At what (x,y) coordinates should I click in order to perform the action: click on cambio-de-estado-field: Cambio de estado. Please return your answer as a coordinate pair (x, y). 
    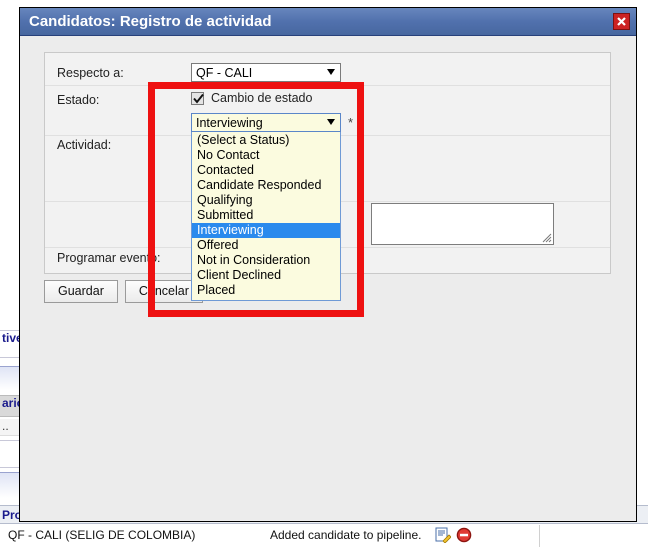
    Looking at the image, I should click on (251, 98).